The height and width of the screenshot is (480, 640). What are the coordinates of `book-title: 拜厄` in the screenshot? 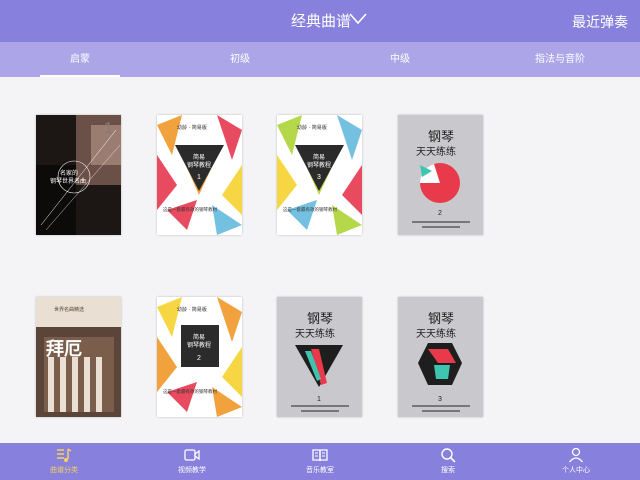 It's located at (64, 349).